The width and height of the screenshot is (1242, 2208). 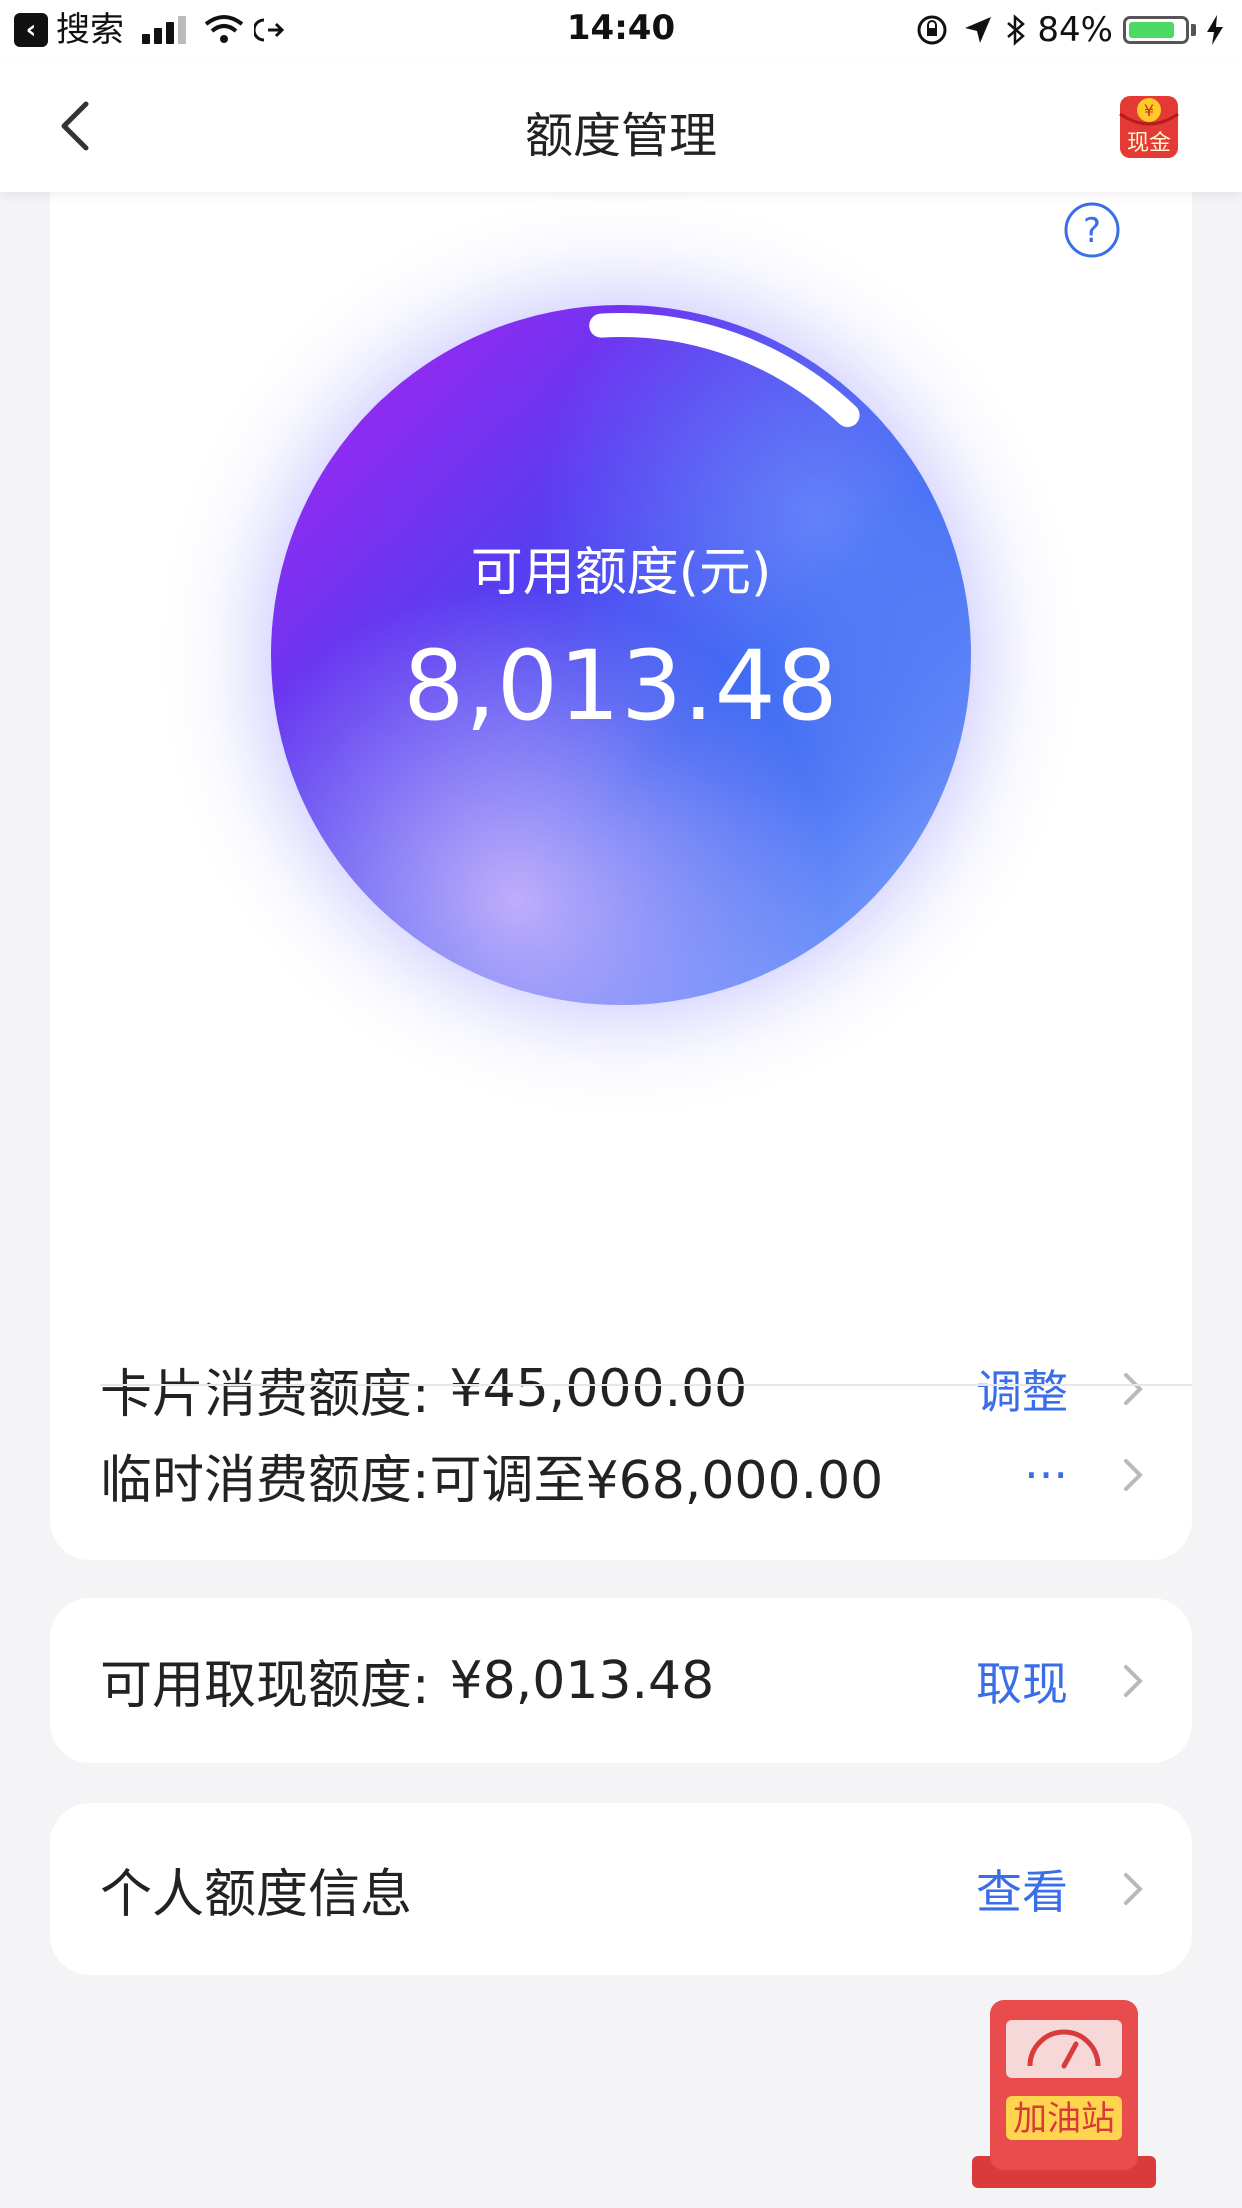 What do you see at coordinates (621, 573) in the screenshot?
I see `available-limit-label: 可用额度(元)` at bounding box center [621, 573].